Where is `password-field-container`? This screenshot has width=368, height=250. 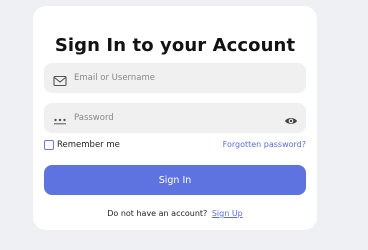
password-field-container is located at coordinates (175, 118).